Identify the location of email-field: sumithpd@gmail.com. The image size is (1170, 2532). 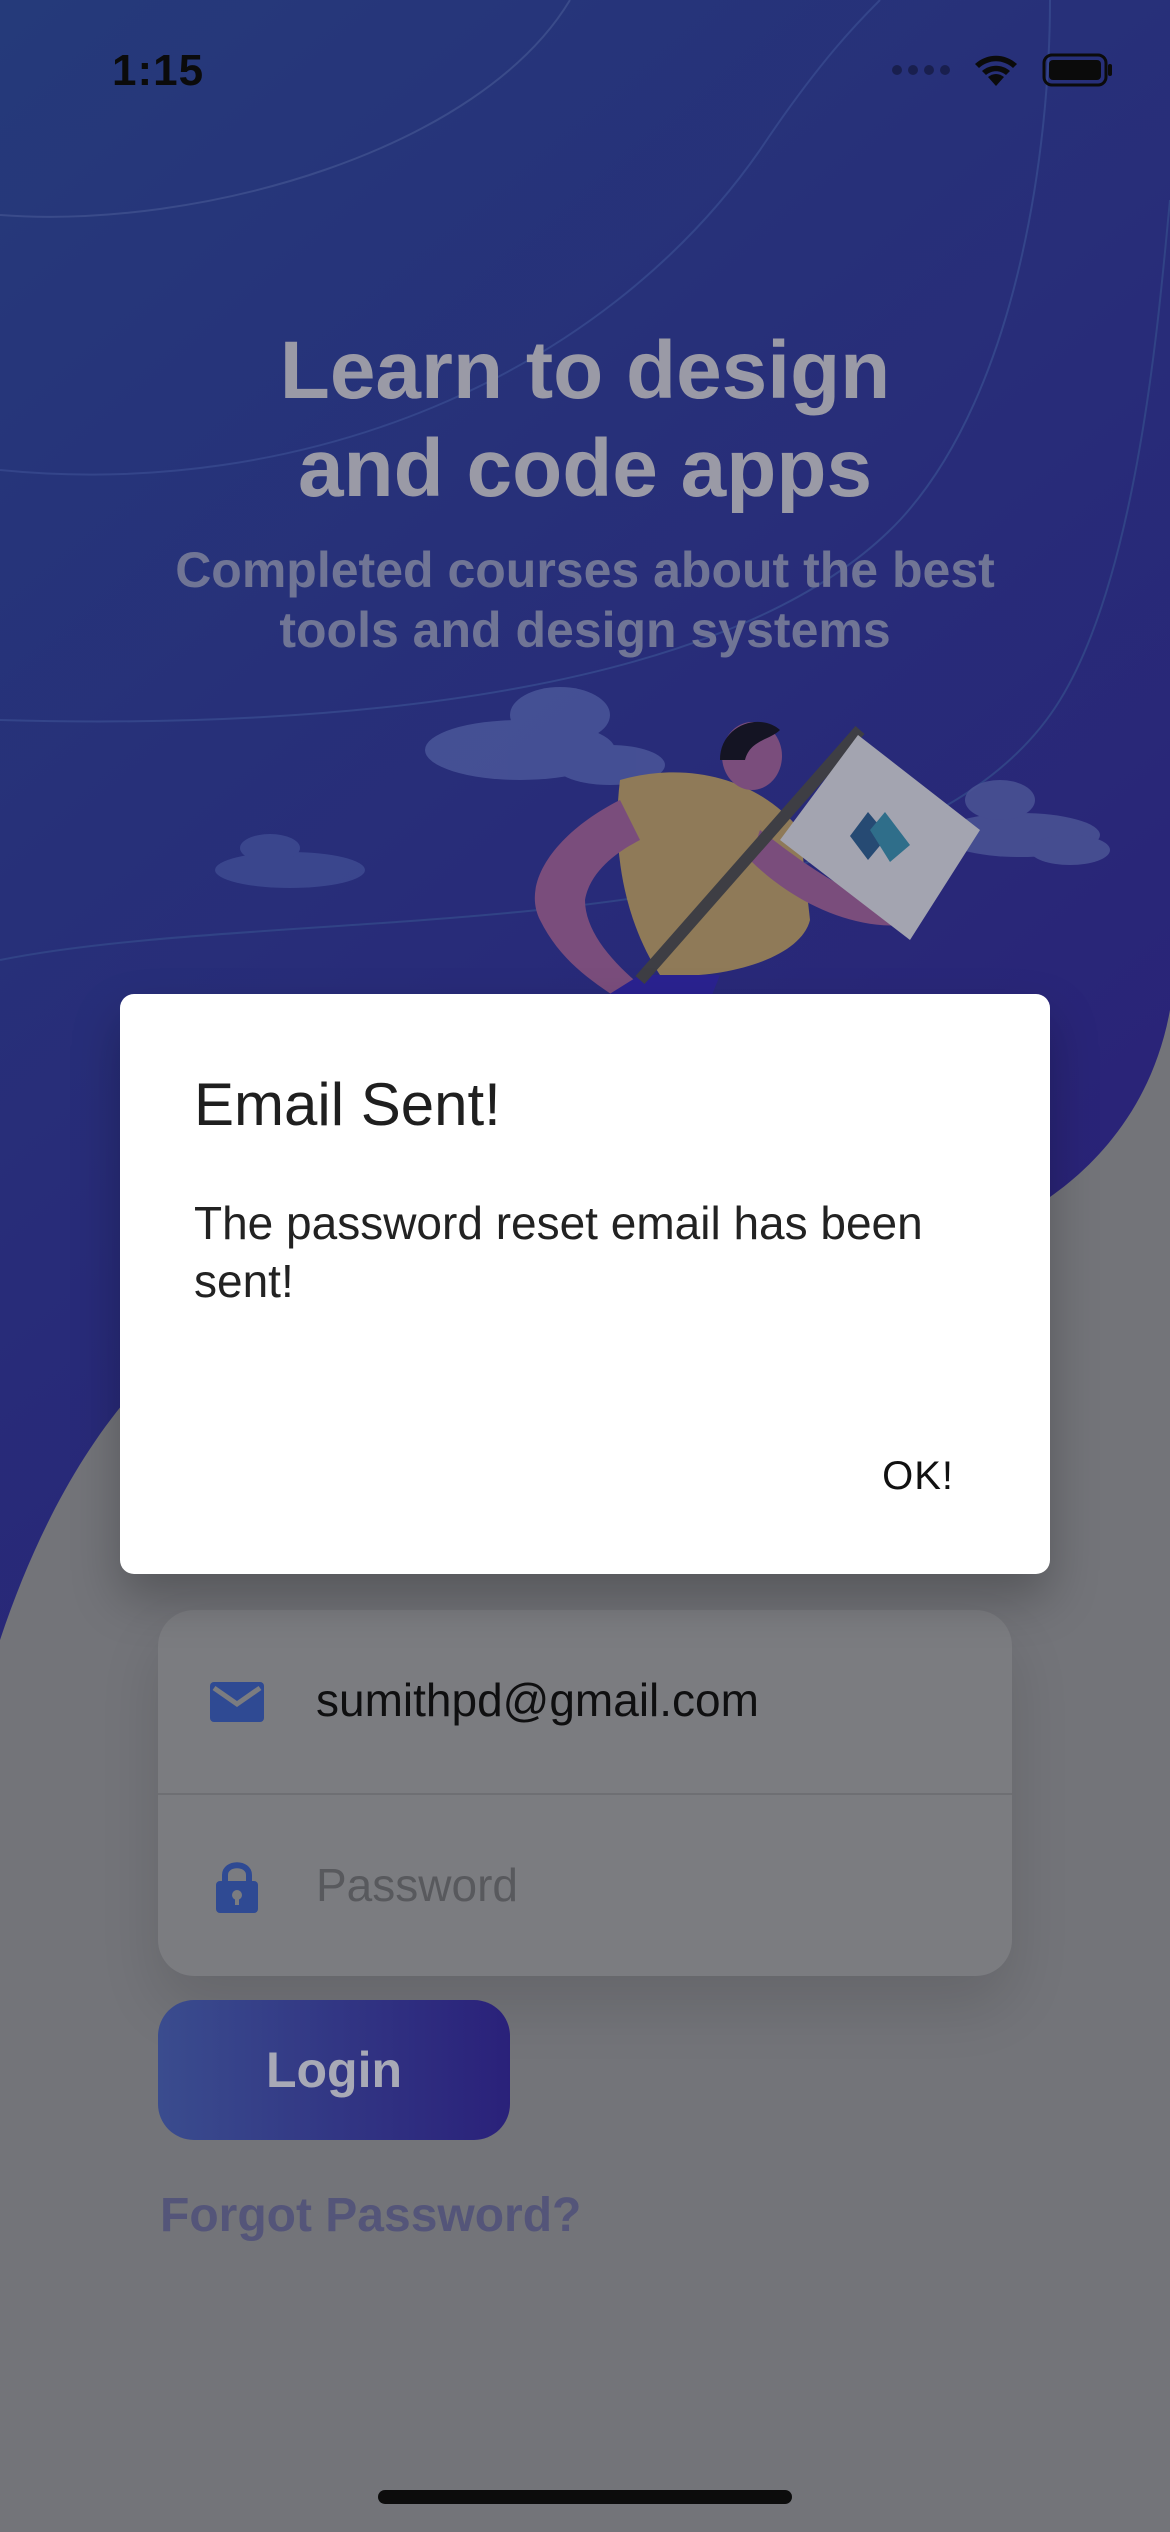
(585, 1701).